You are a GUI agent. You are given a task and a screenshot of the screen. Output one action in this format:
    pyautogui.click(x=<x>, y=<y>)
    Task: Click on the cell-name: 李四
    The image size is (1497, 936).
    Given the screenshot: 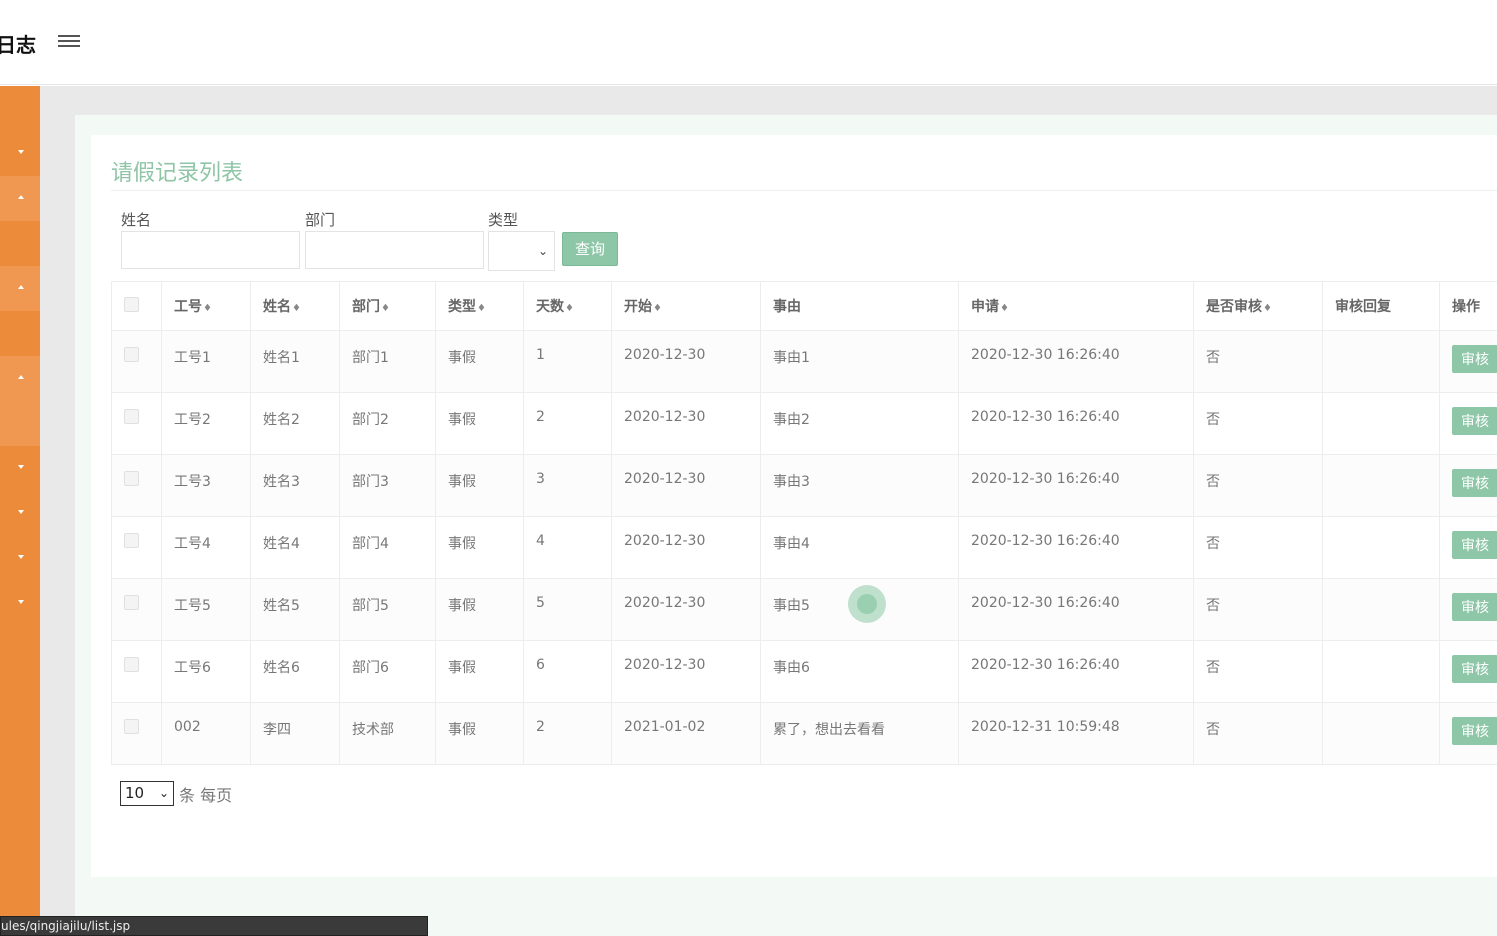 What is the action you would take?
    pyautogui.click(x=295, y=733)
    